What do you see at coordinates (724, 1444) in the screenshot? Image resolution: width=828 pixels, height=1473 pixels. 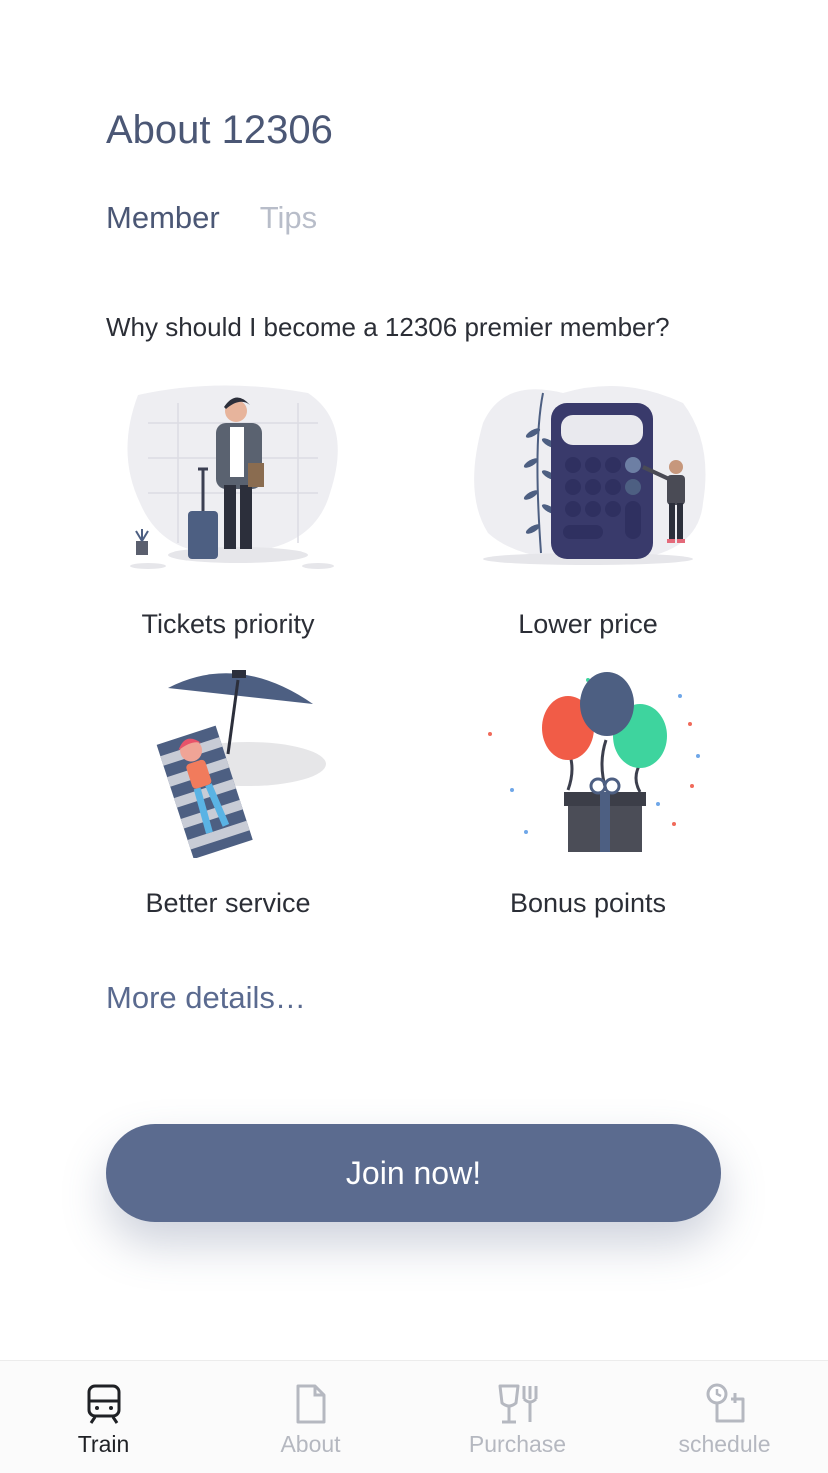 I see `tabbar-label: schedule` at bounding box center [724, 1444].